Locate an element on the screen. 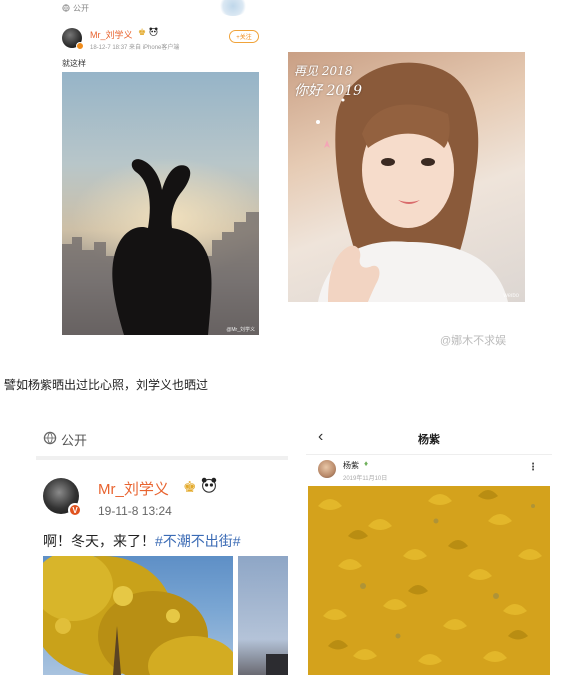 The image size is (573, 675). post-photo-second is located at coordinates (263, 615).